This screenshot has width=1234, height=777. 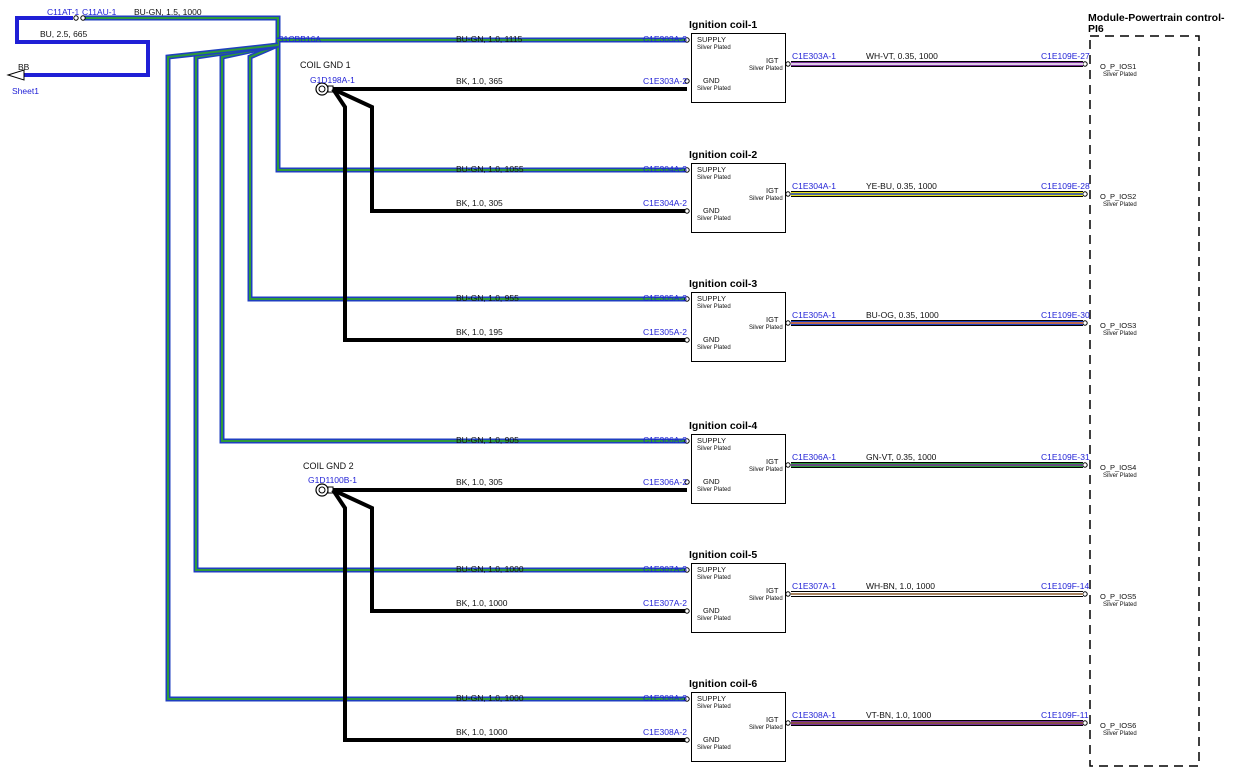 What do you see at coordinates (665, 298) in the screenshot?
I see `supply-connector: C1E305A-3` at bounding box center [665, 298].